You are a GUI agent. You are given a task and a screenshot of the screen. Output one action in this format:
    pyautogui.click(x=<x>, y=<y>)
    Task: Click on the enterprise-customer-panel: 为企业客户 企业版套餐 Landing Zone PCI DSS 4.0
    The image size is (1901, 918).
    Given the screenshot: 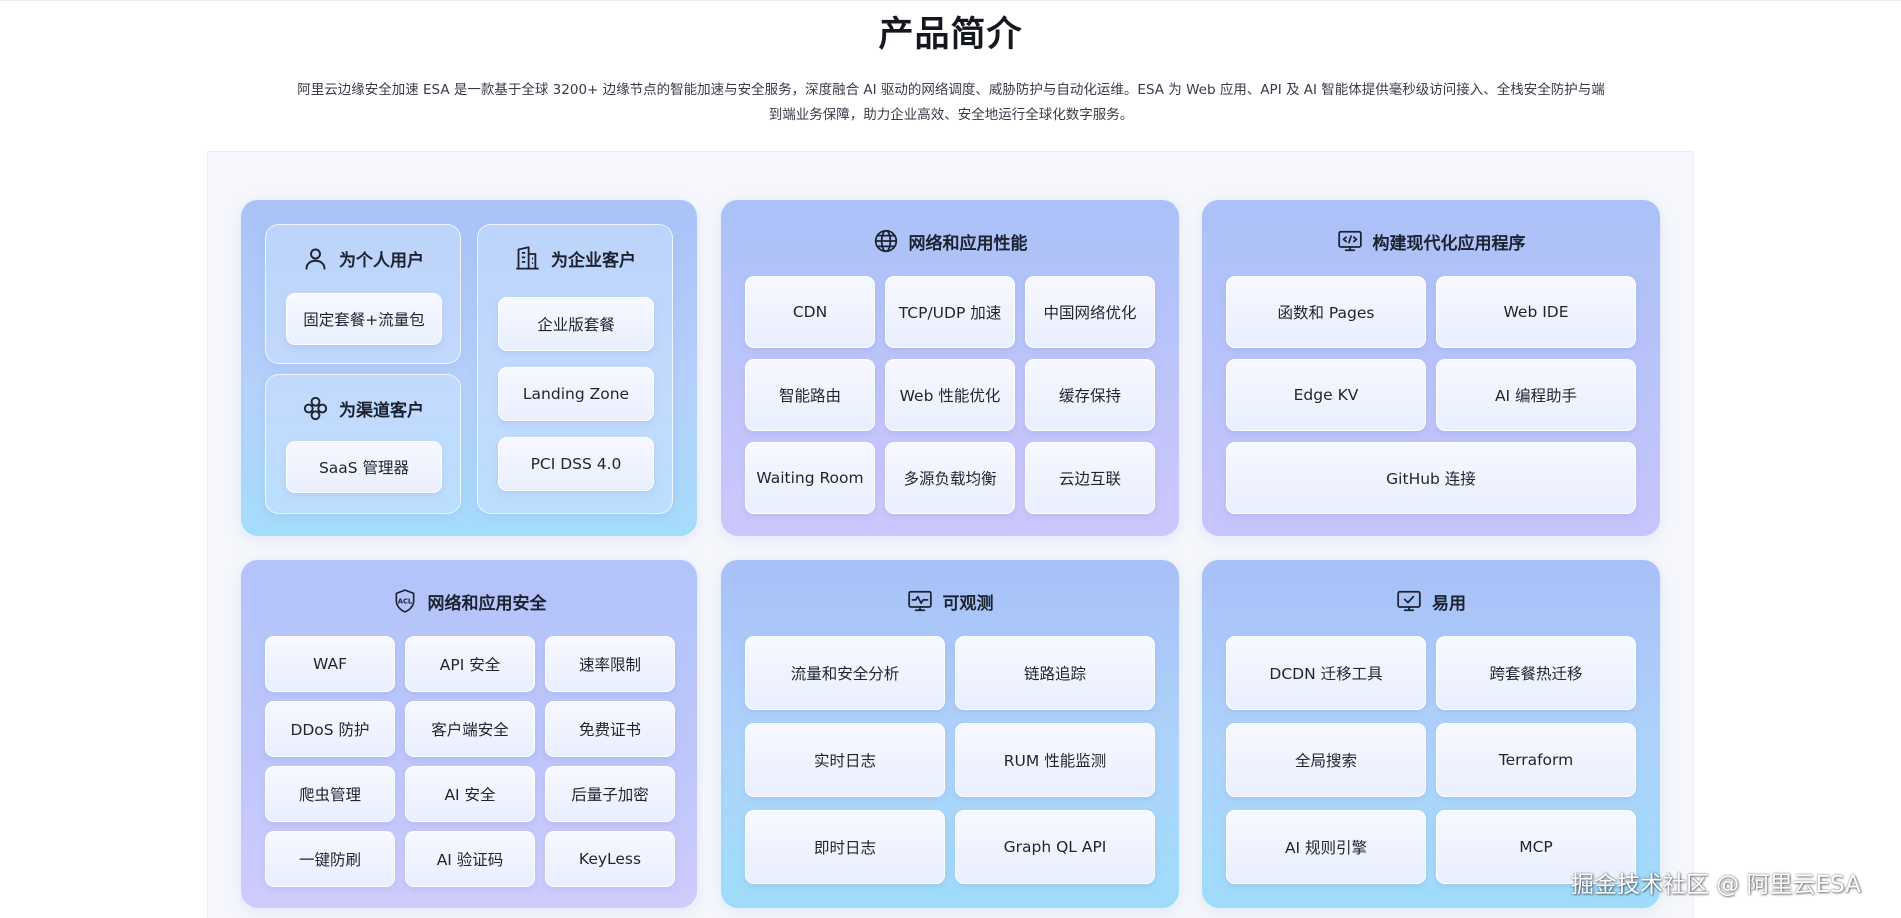 What is the action you would take?
    pyautogui.click(x=575, y=369)
    